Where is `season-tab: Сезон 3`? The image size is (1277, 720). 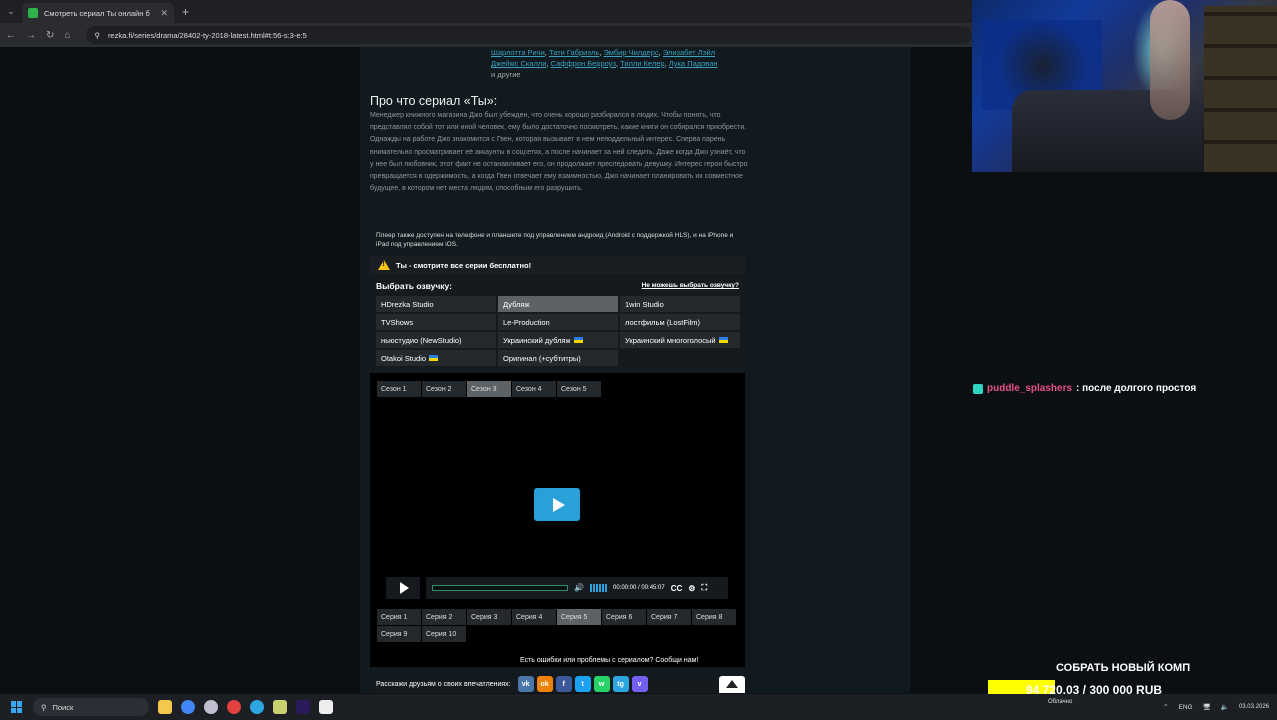
season-tab: Сезон 3 is located at coordinates (489, 389).